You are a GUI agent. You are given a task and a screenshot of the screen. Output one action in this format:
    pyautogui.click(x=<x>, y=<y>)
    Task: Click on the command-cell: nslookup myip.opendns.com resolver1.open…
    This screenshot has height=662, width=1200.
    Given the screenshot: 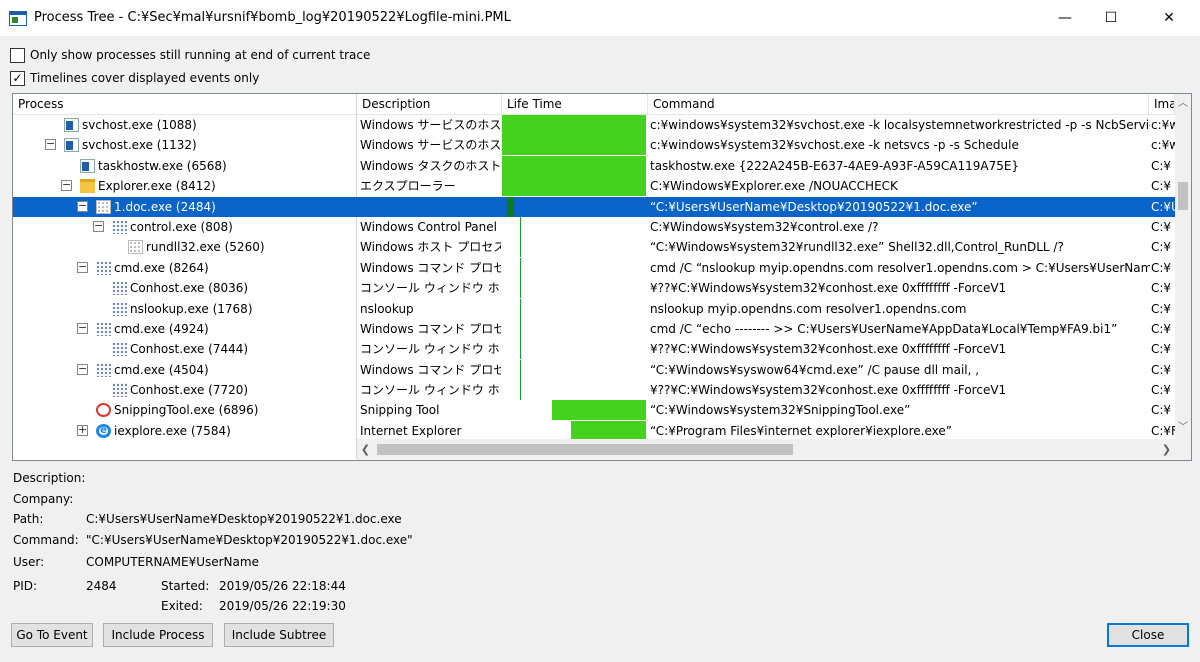 What is the action you would take?
    pyautogui.click(x=808, y=308)
    